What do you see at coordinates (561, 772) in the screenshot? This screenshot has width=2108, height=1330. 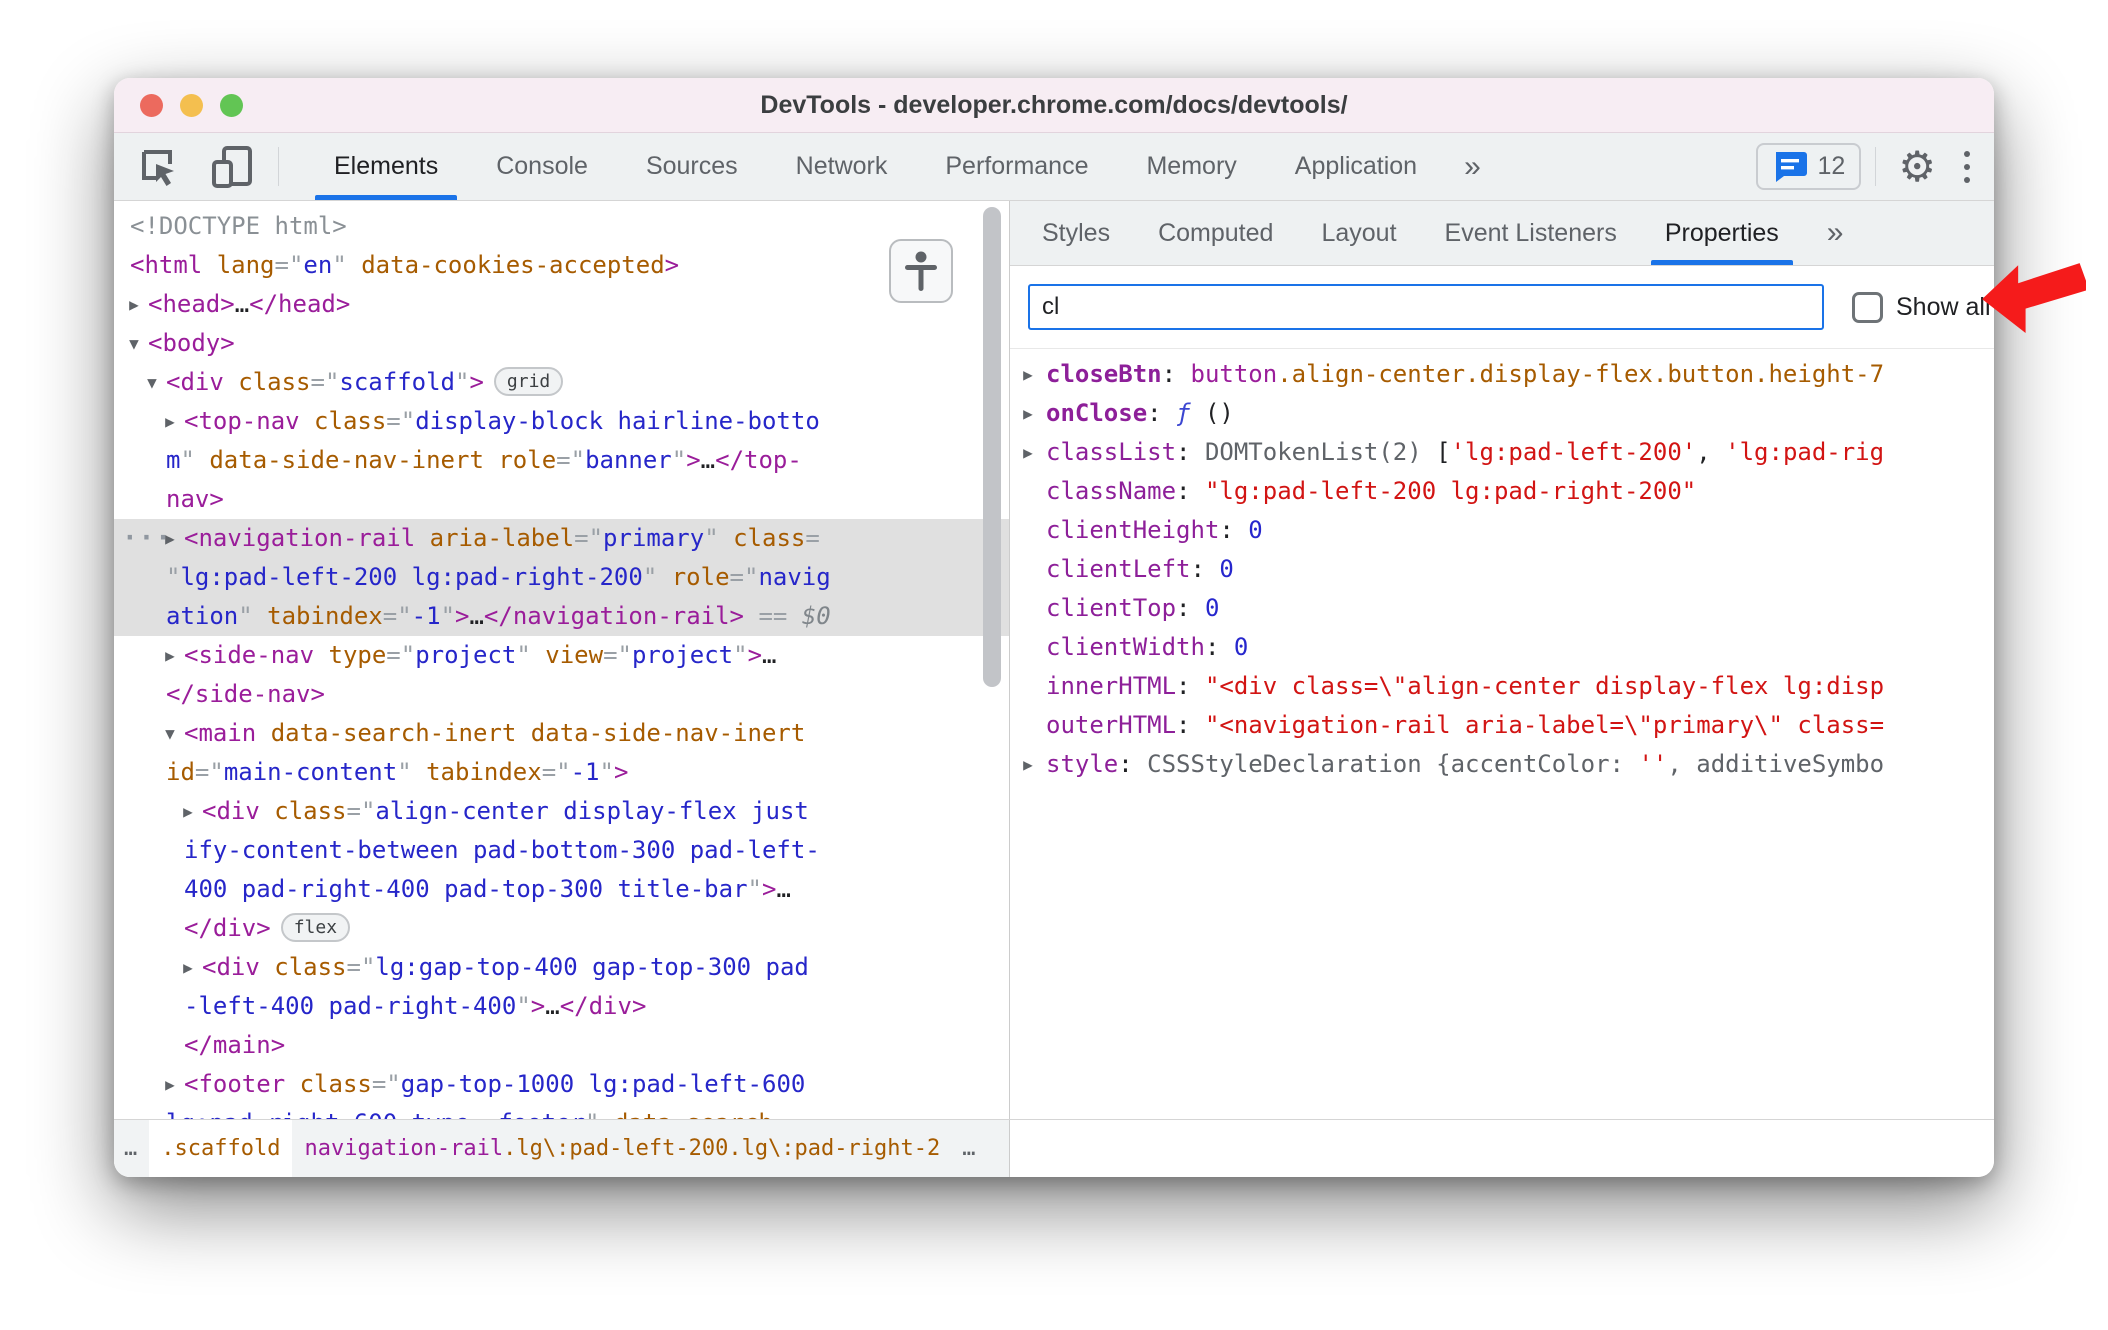 I see `dom-tree-line: id="main-content" tabindex="-1">` at bounding box center [561, 772].